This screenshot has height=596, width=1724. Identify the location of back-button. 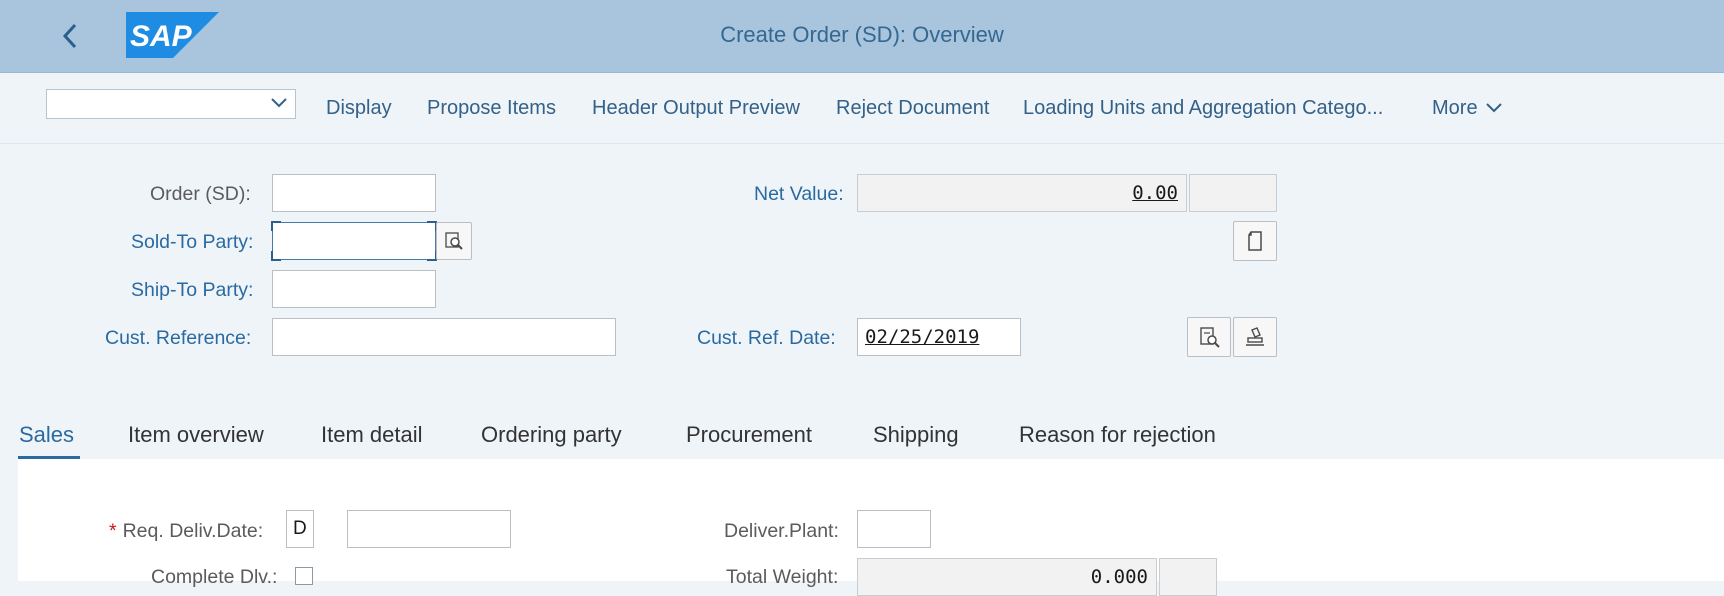
(70, 36).